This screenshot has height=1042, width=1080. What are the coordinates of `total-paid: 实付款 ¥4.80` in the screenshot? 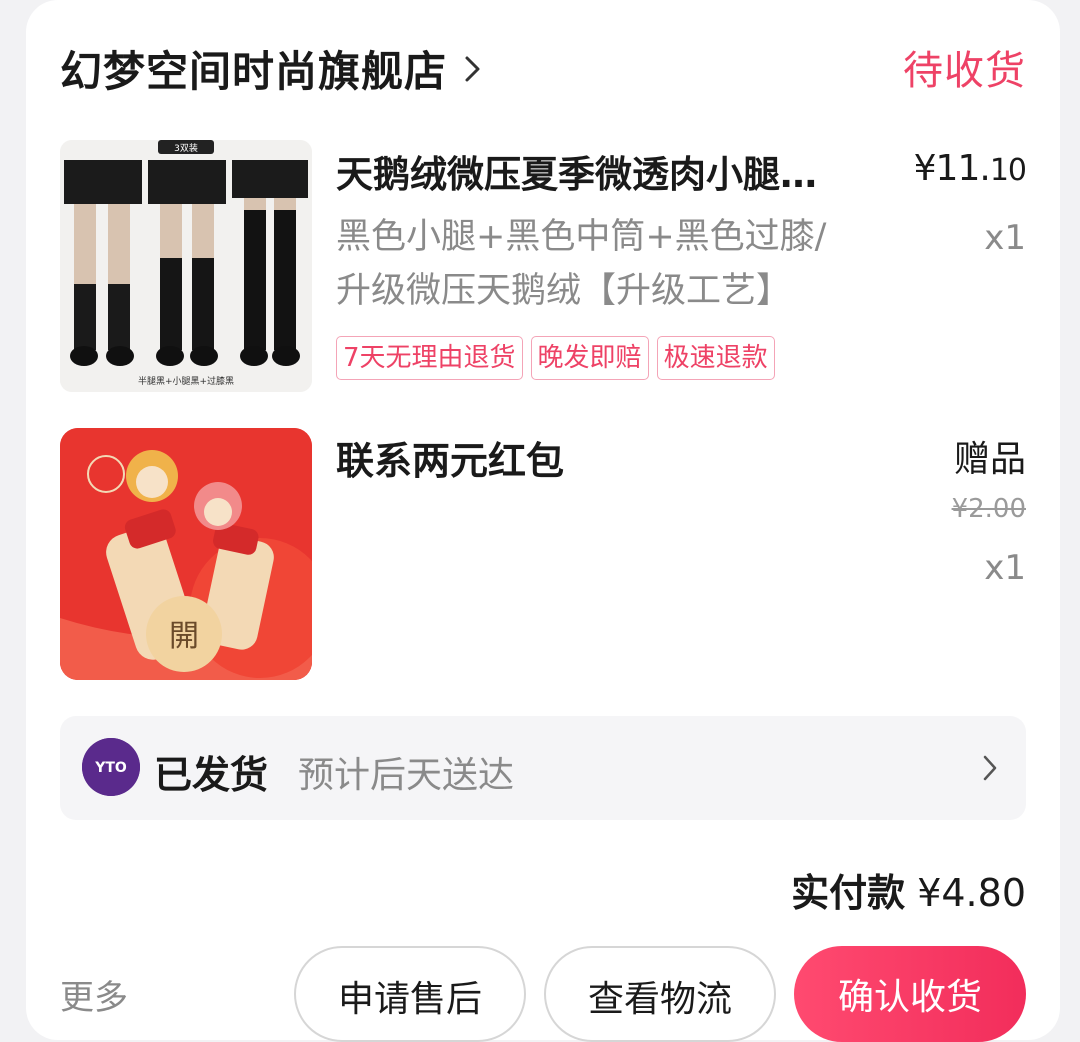 It's located at (908, 889).